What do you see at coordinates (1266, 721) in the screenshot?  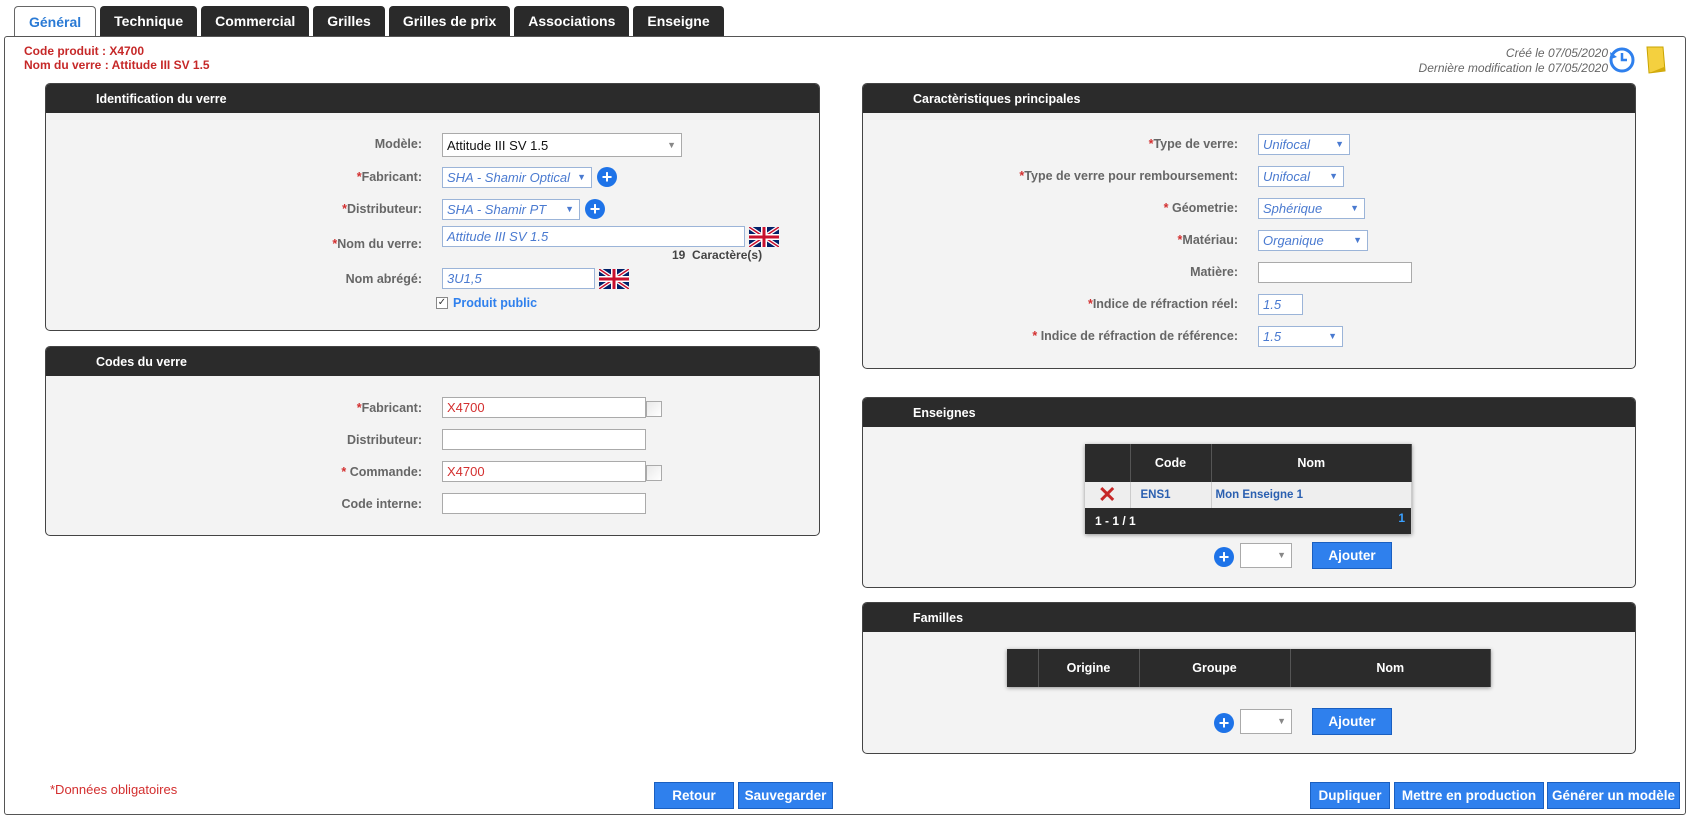 I see `famille-select: ▼` at bounding box center [1266, 721].